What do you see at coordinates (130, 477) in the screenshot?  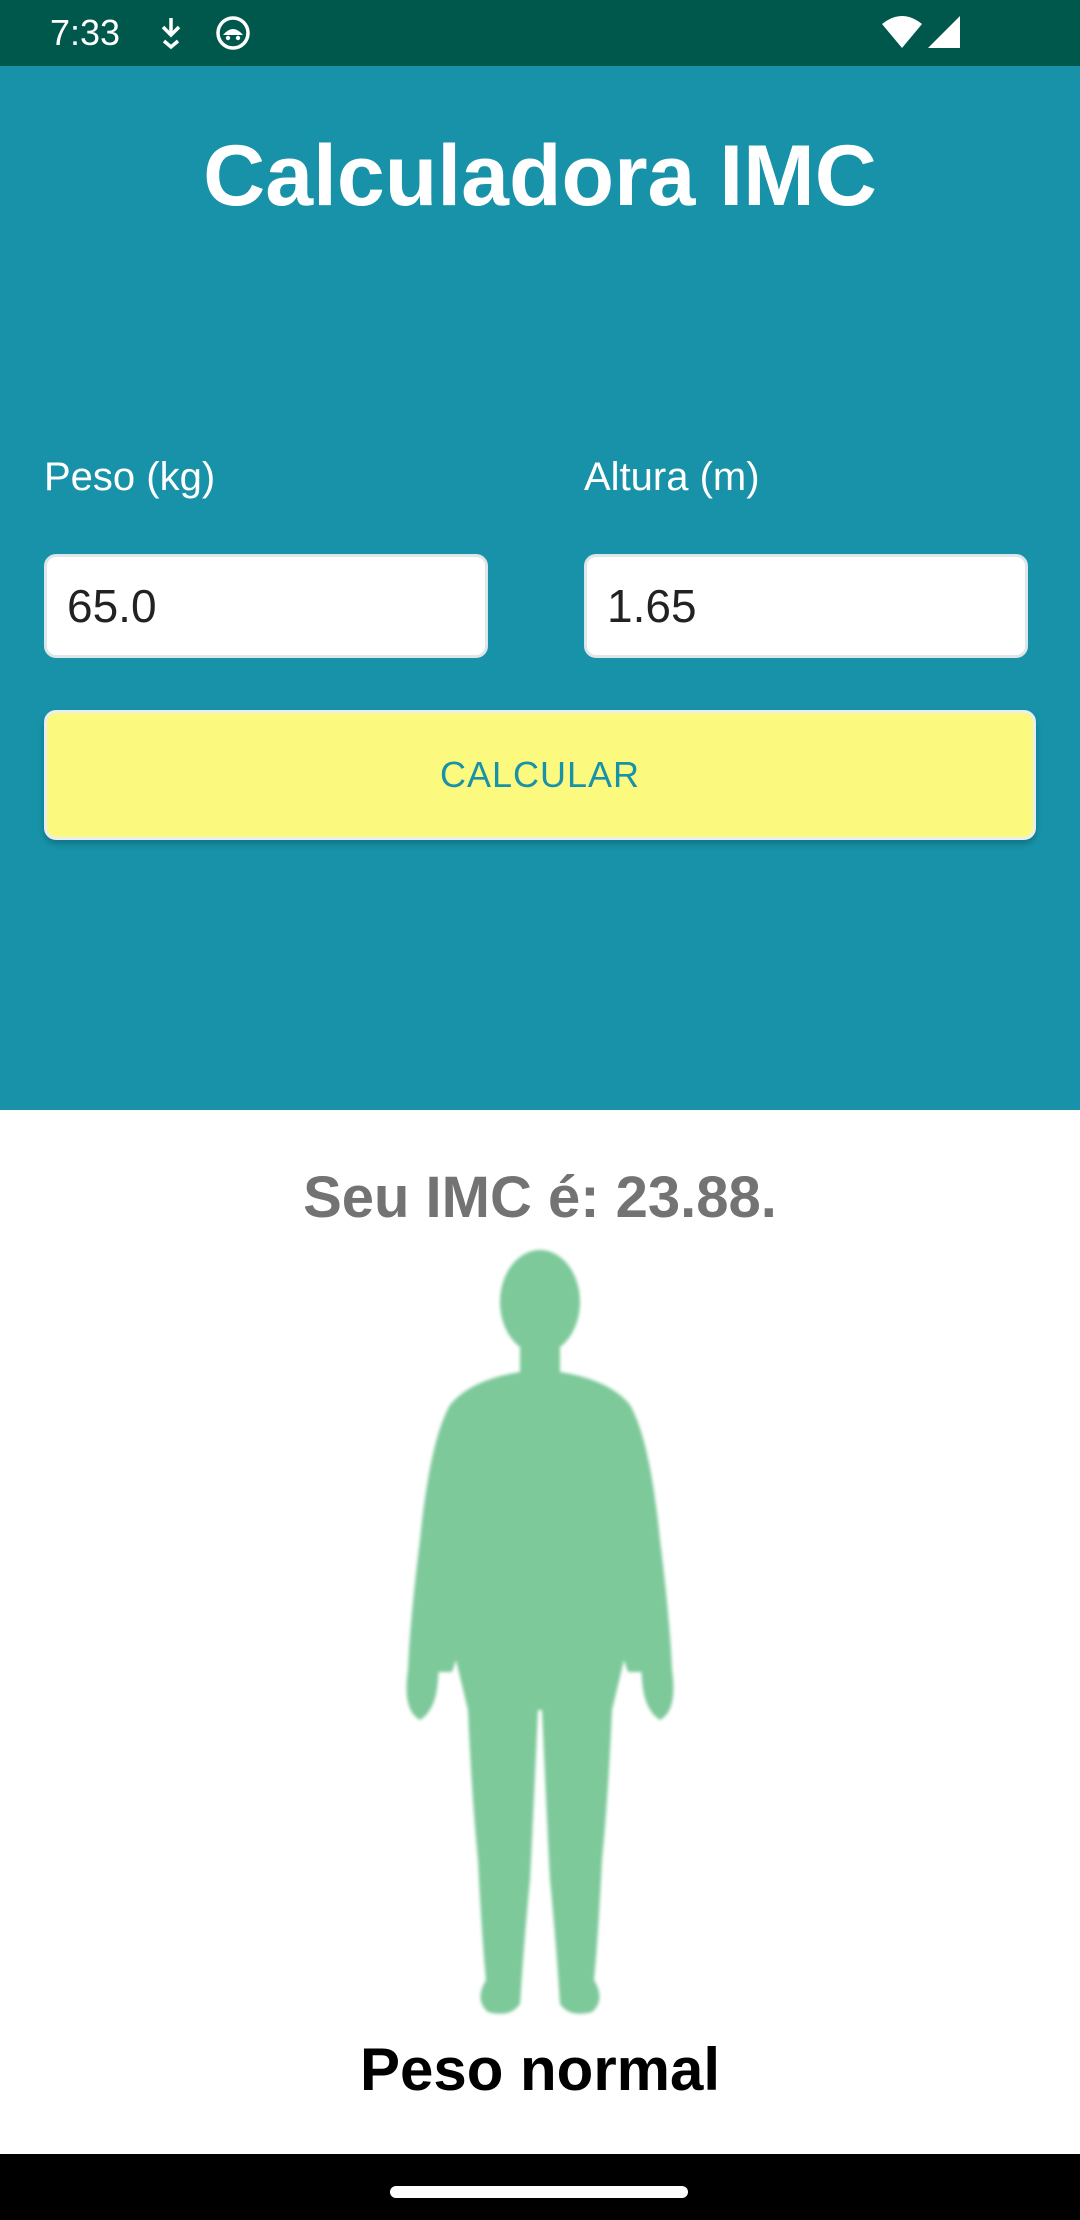 I see `weight-label: Peso (kg)` at bounding box center [130, 477].